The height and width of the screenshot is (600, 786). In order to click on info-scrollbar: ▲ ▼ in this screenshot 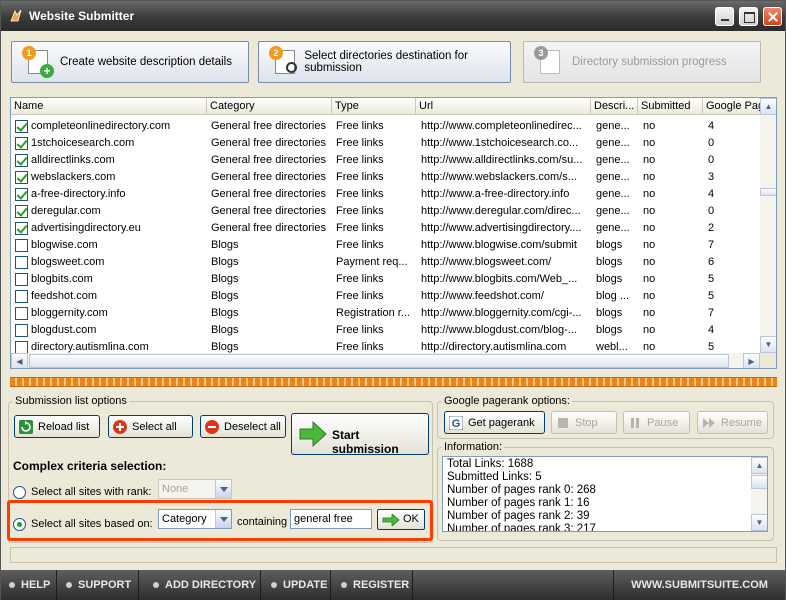, I will do `click(759, 494)`.